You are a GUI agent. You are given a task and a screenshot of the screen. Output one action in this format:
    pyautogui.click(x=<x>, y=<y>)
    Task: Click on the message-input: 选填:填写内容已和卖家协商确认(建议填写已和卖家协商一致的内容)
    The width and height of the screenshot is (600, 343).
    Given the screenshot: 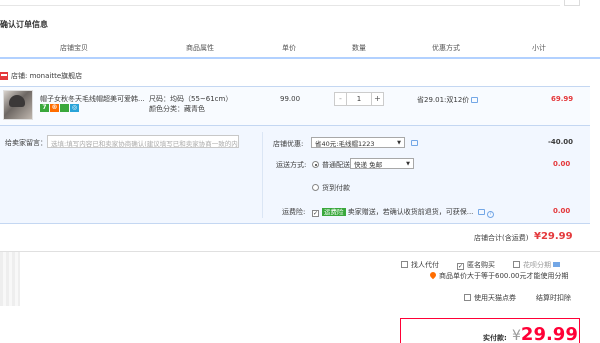 What is the action you would take?
    pyautogui.click(x=143, y=141)
    